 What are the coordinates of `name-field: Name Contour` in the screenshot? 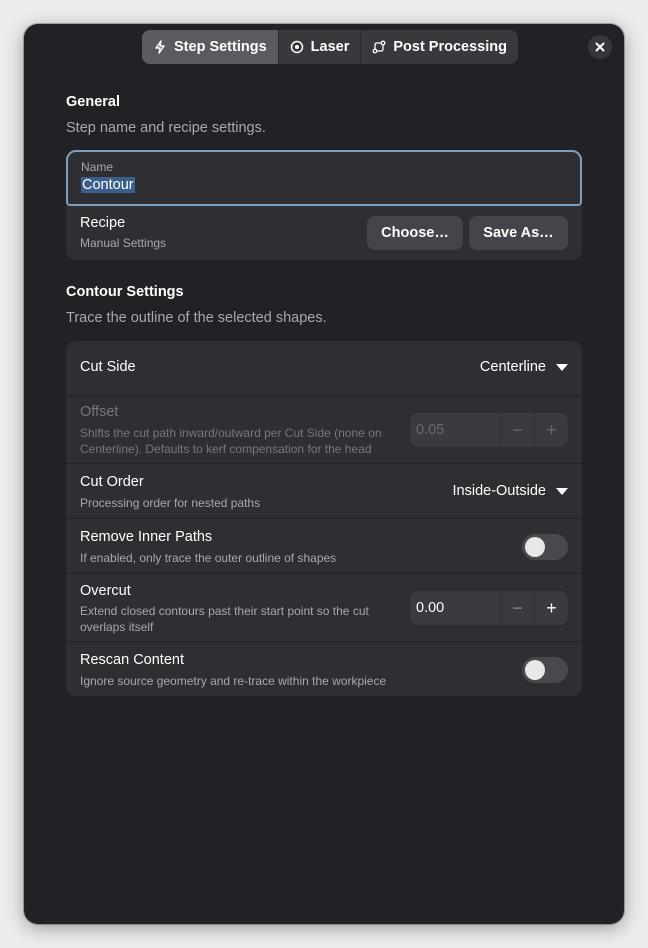 It's located at (324, 178).